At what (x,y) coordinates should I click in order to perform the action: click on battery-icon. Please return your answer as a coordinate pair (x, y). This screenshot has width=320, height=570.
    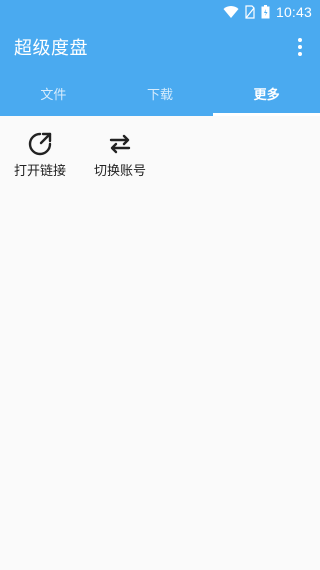
    Looking at the image, I should click on (265, 12).